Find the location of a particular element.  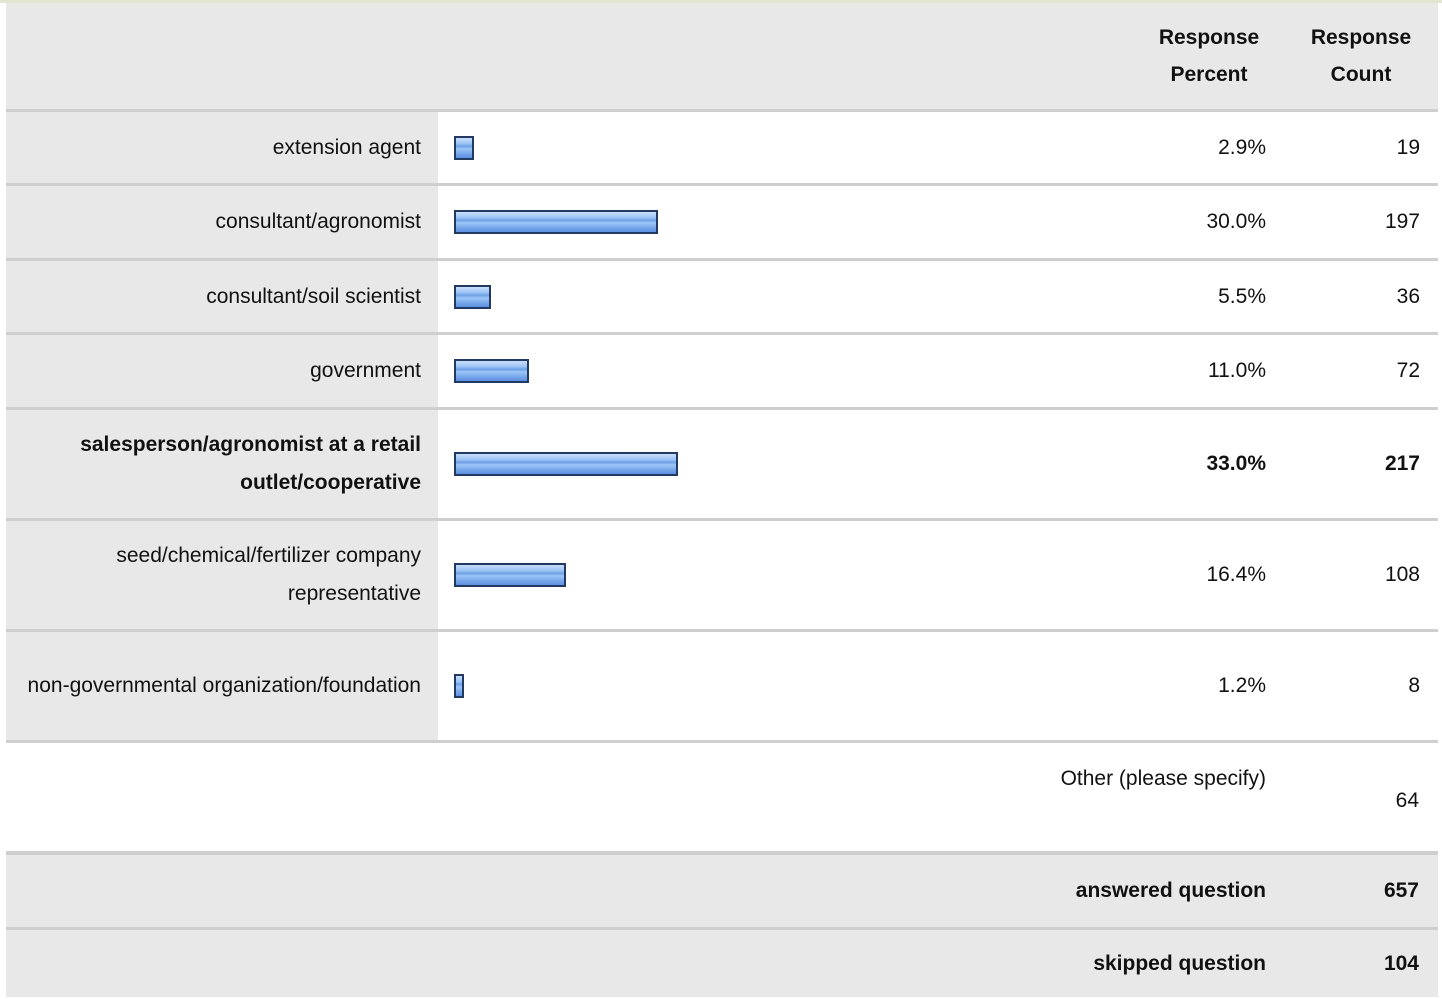

response-count-header-label: Response Count is located at coordinates (1361, 56).